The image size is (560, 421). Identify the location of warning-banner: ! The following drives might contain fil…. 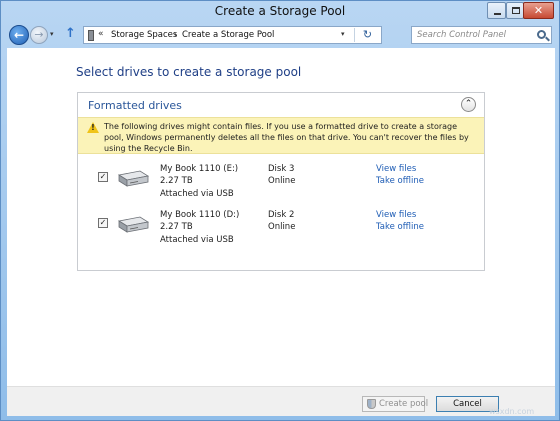
(281, 135).